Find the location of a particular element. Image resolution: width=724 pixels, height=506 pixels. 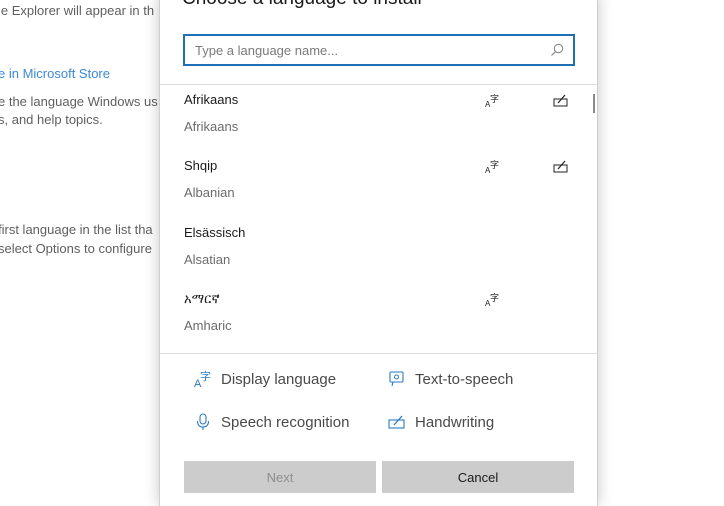

legend-display-language: A 字 Display language is located at coordinates (265, 379).